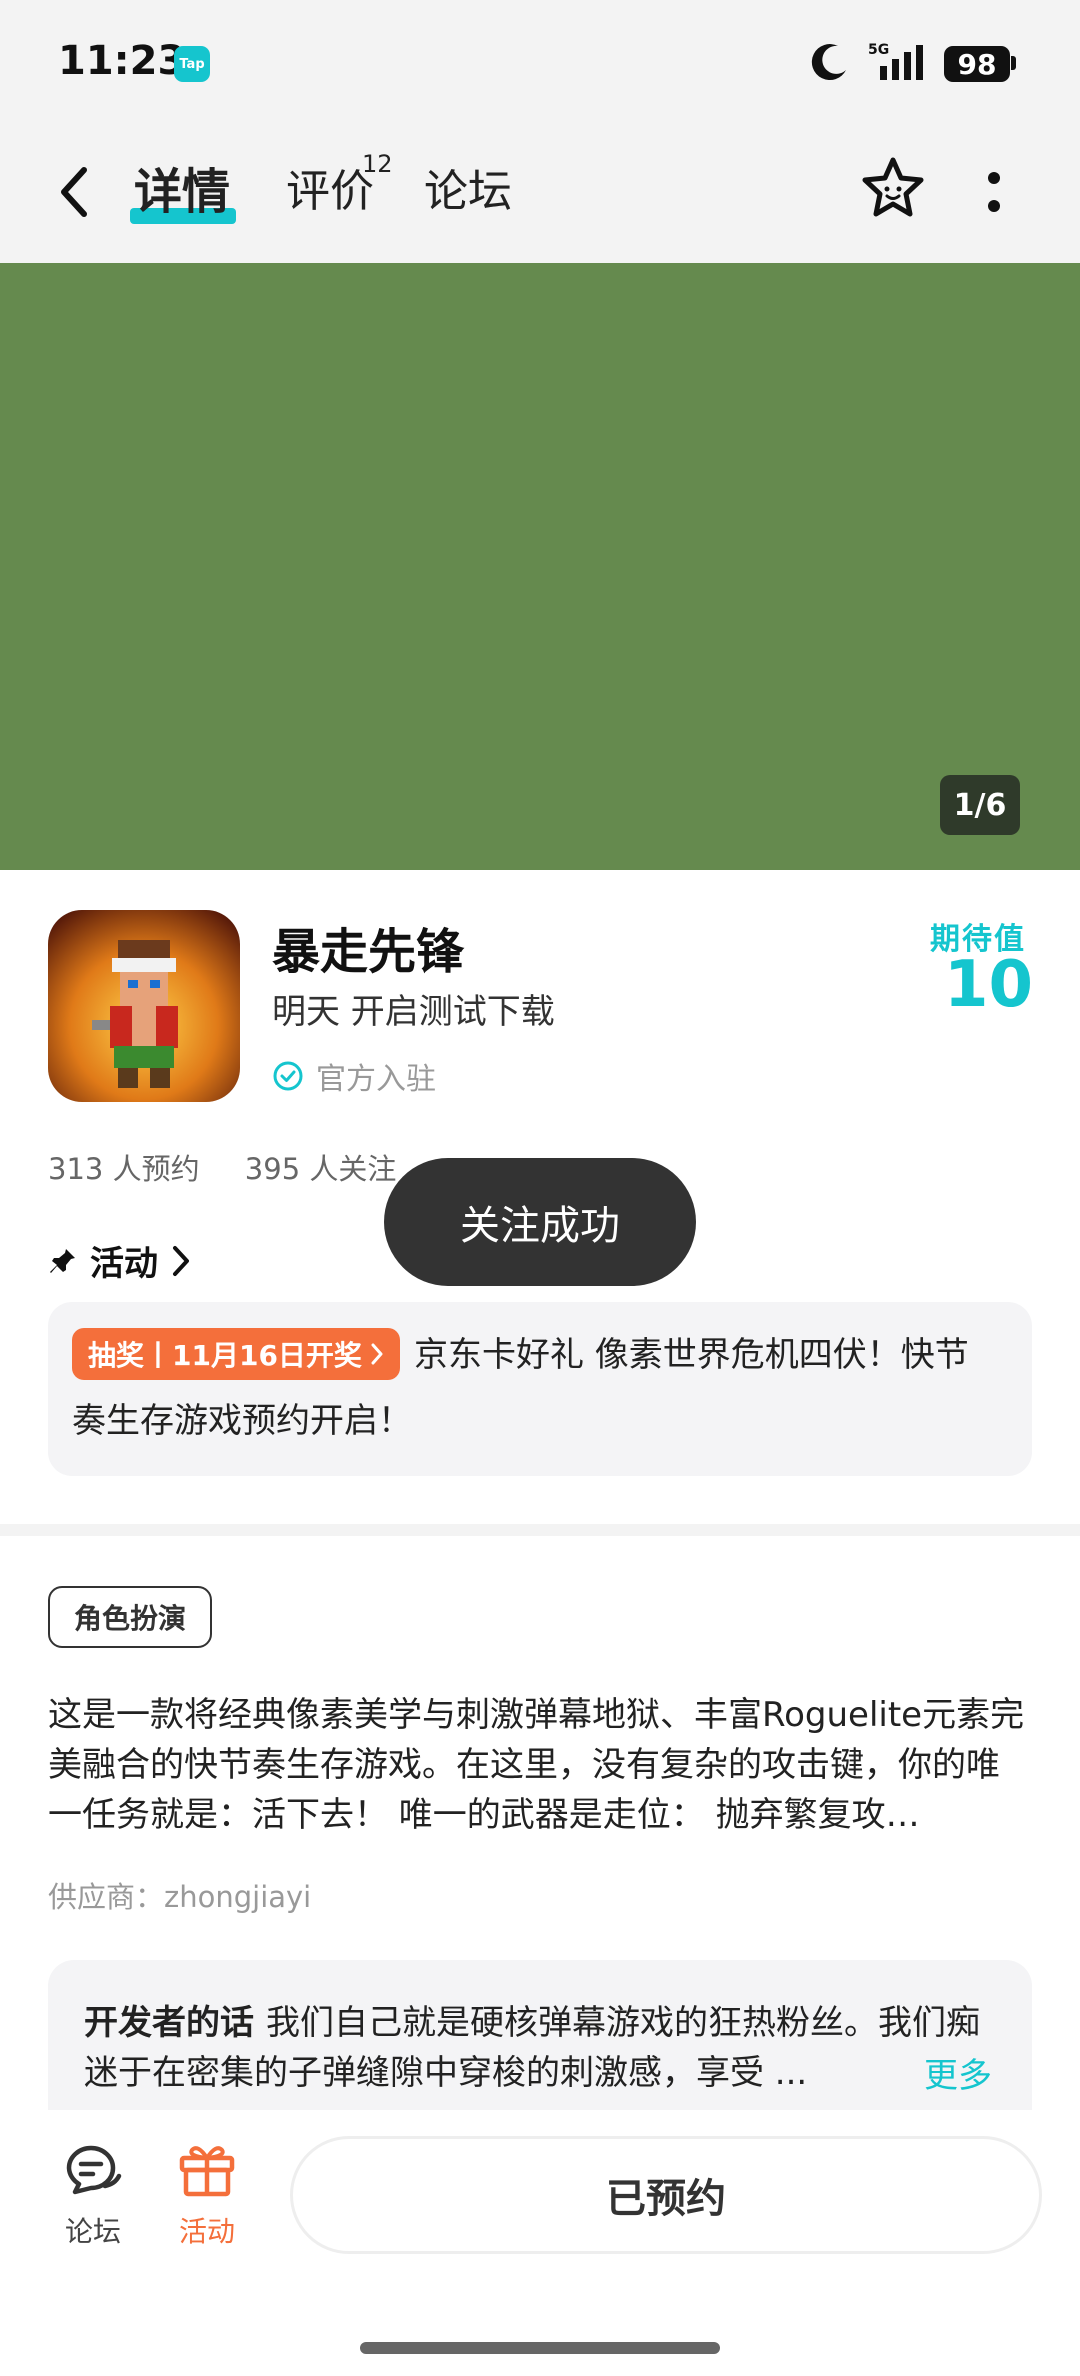 The height and width of the screenshot is (2376, 1080). I want to click on activity-section-header: 活动, so click(120, 1260).